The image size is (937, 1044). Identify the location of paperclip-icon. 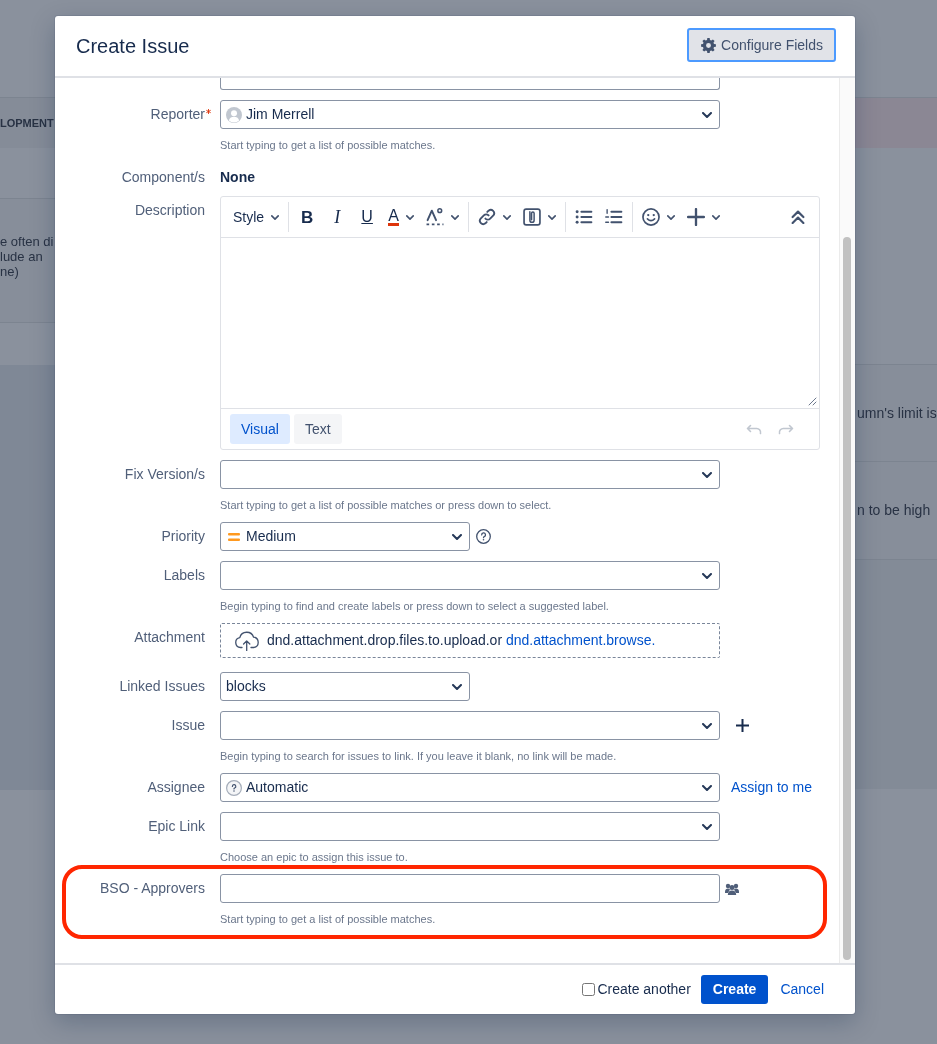
(531, 217).